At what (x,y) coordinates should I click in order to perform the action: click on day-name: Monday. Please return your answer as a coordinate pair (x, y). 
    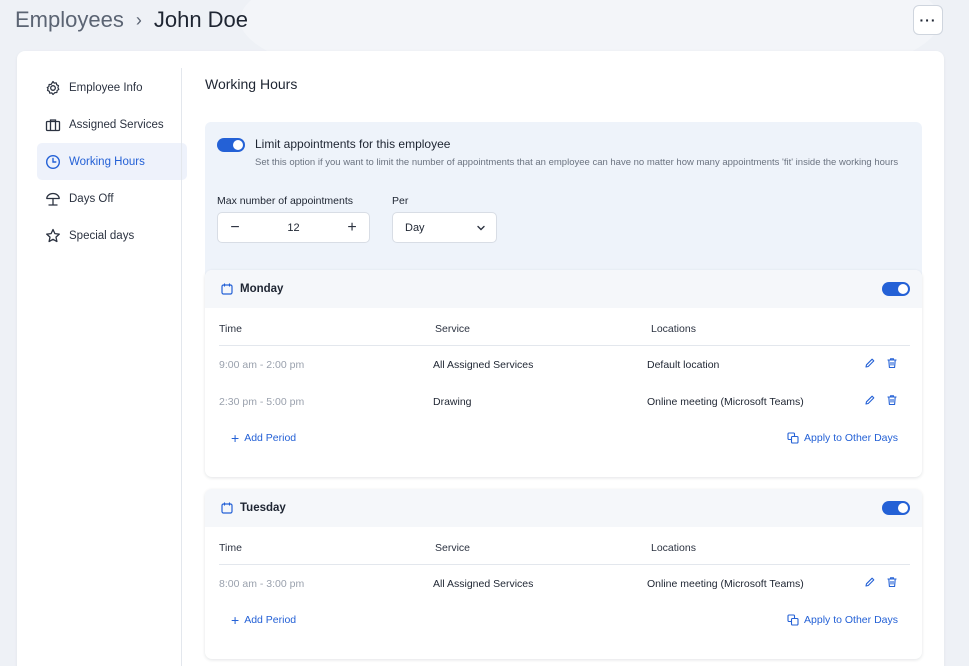
    Looking at the image, I should click on (262, 289).